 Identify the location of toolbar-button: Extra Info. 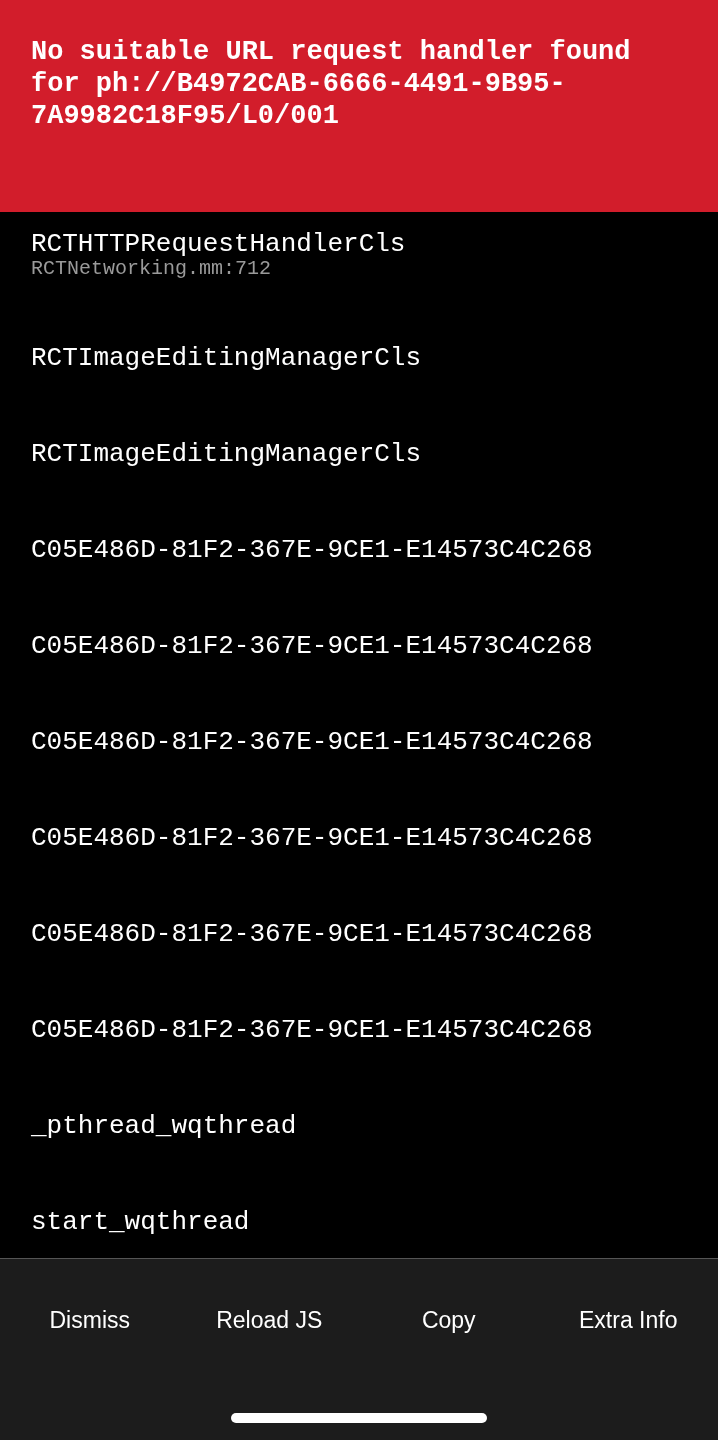
(628, 1320).